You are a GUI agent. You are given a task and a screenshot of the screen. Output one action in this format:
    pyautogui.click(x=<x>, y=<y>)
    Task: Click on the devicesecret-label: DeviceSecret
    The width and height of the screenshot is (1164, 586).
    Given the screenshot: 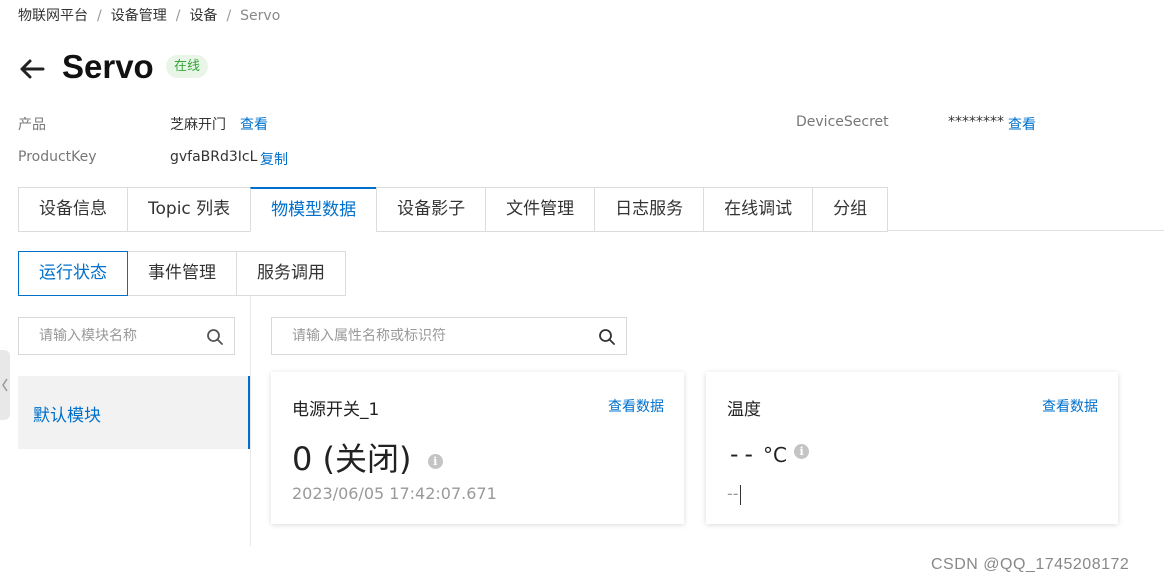 What is the action you would take?
    pyautogui.click(x=842, y=122)
    